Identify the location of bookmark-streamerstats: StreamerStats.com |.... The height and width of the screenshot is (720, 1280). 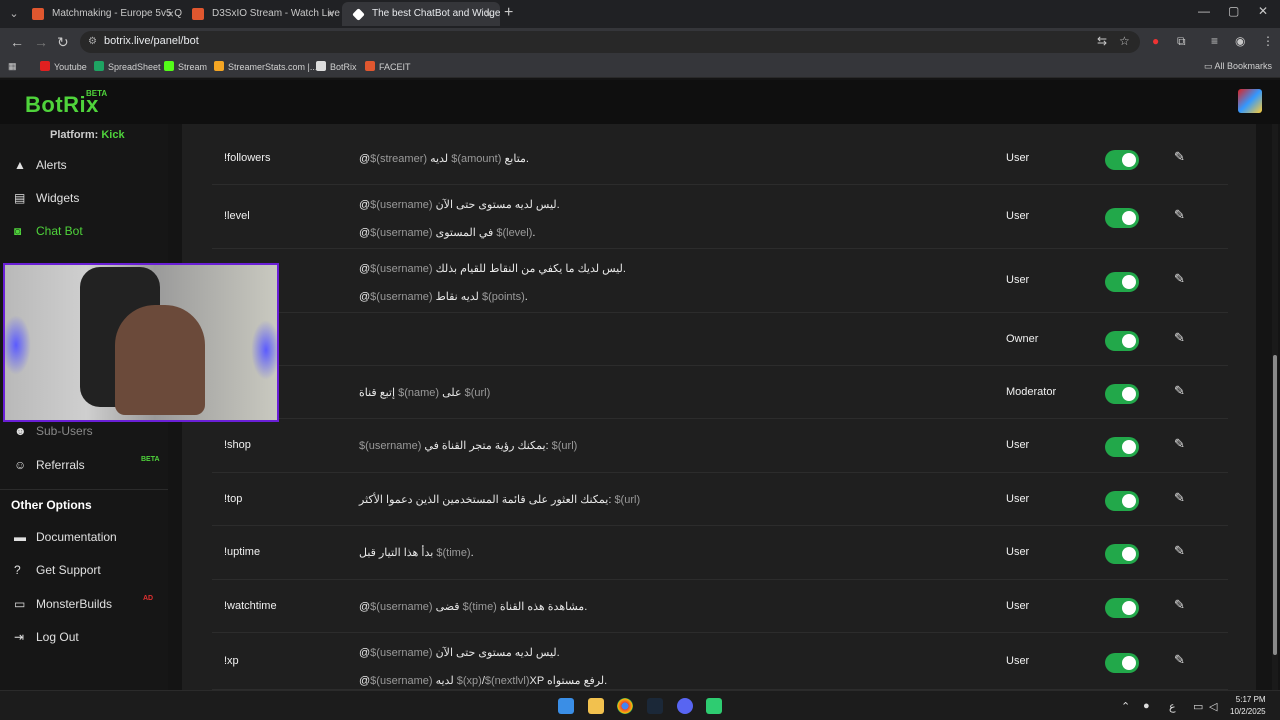
(265, 66).